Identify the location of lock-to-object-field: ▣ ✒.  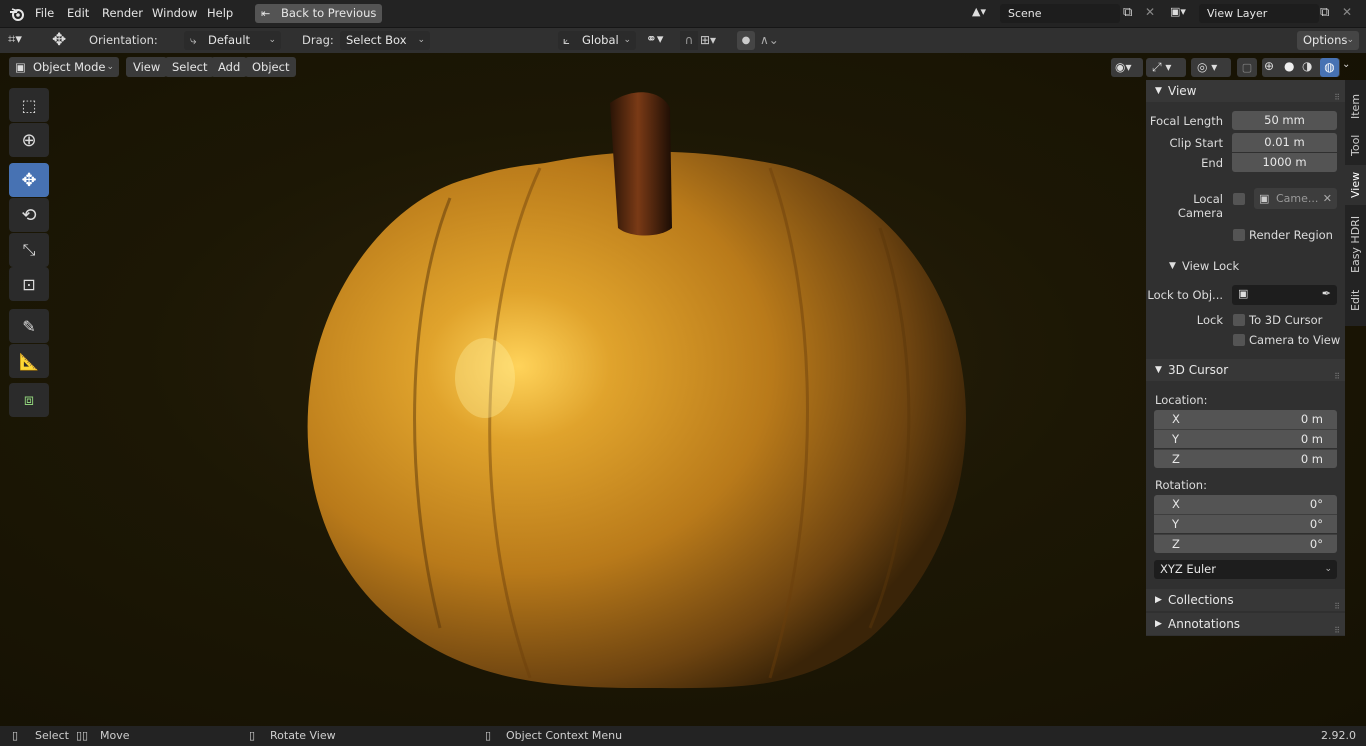
(1284, 295).